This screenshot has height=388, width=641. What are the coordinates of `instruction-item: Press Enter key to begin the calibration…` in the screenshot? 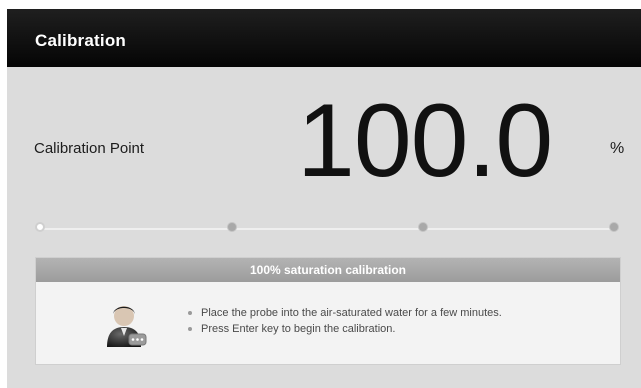 It's located at (345, 329).